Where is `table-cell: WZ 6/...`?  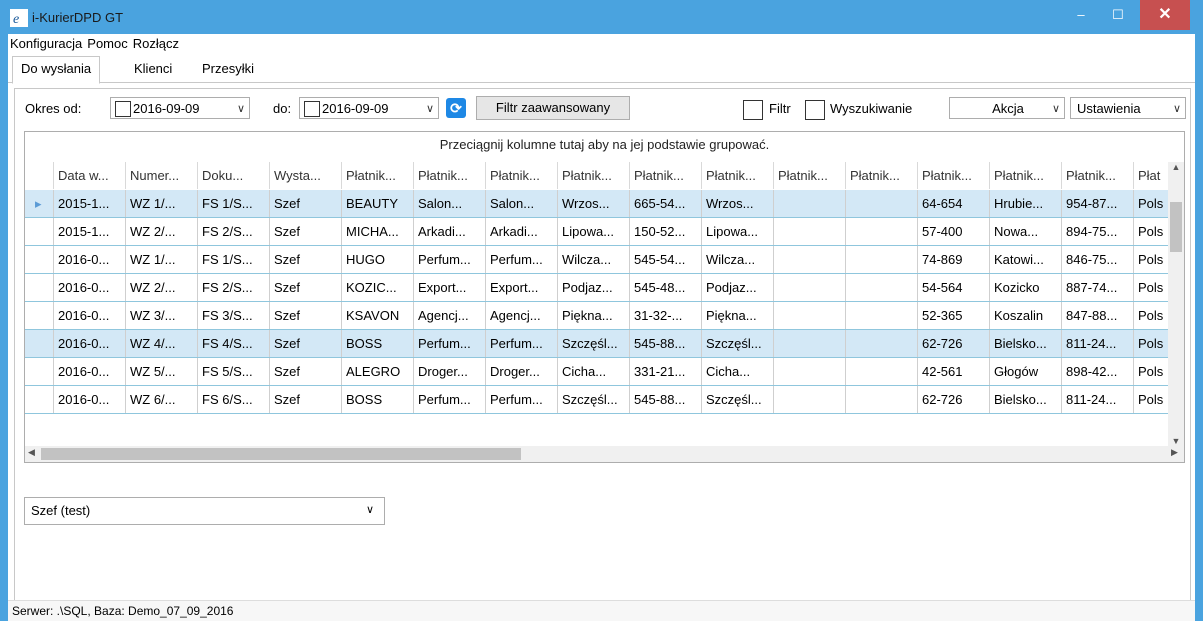 table-cell: WZ 6/... is located at coordinates (162, 399).